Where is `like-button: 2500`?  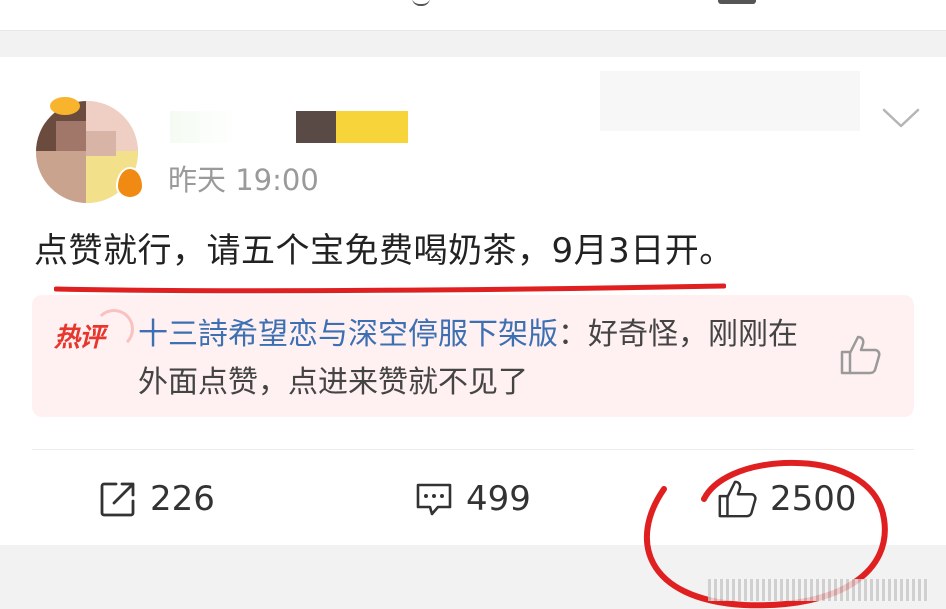 like-button: 2500 is located at coordinates (786, 499).